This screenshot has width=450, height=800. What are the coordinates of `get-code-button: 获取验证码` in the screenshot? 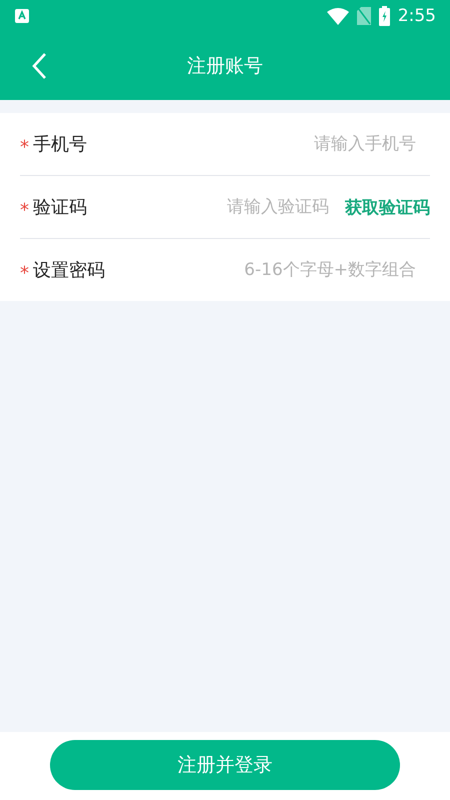 It's located at (387, 207).